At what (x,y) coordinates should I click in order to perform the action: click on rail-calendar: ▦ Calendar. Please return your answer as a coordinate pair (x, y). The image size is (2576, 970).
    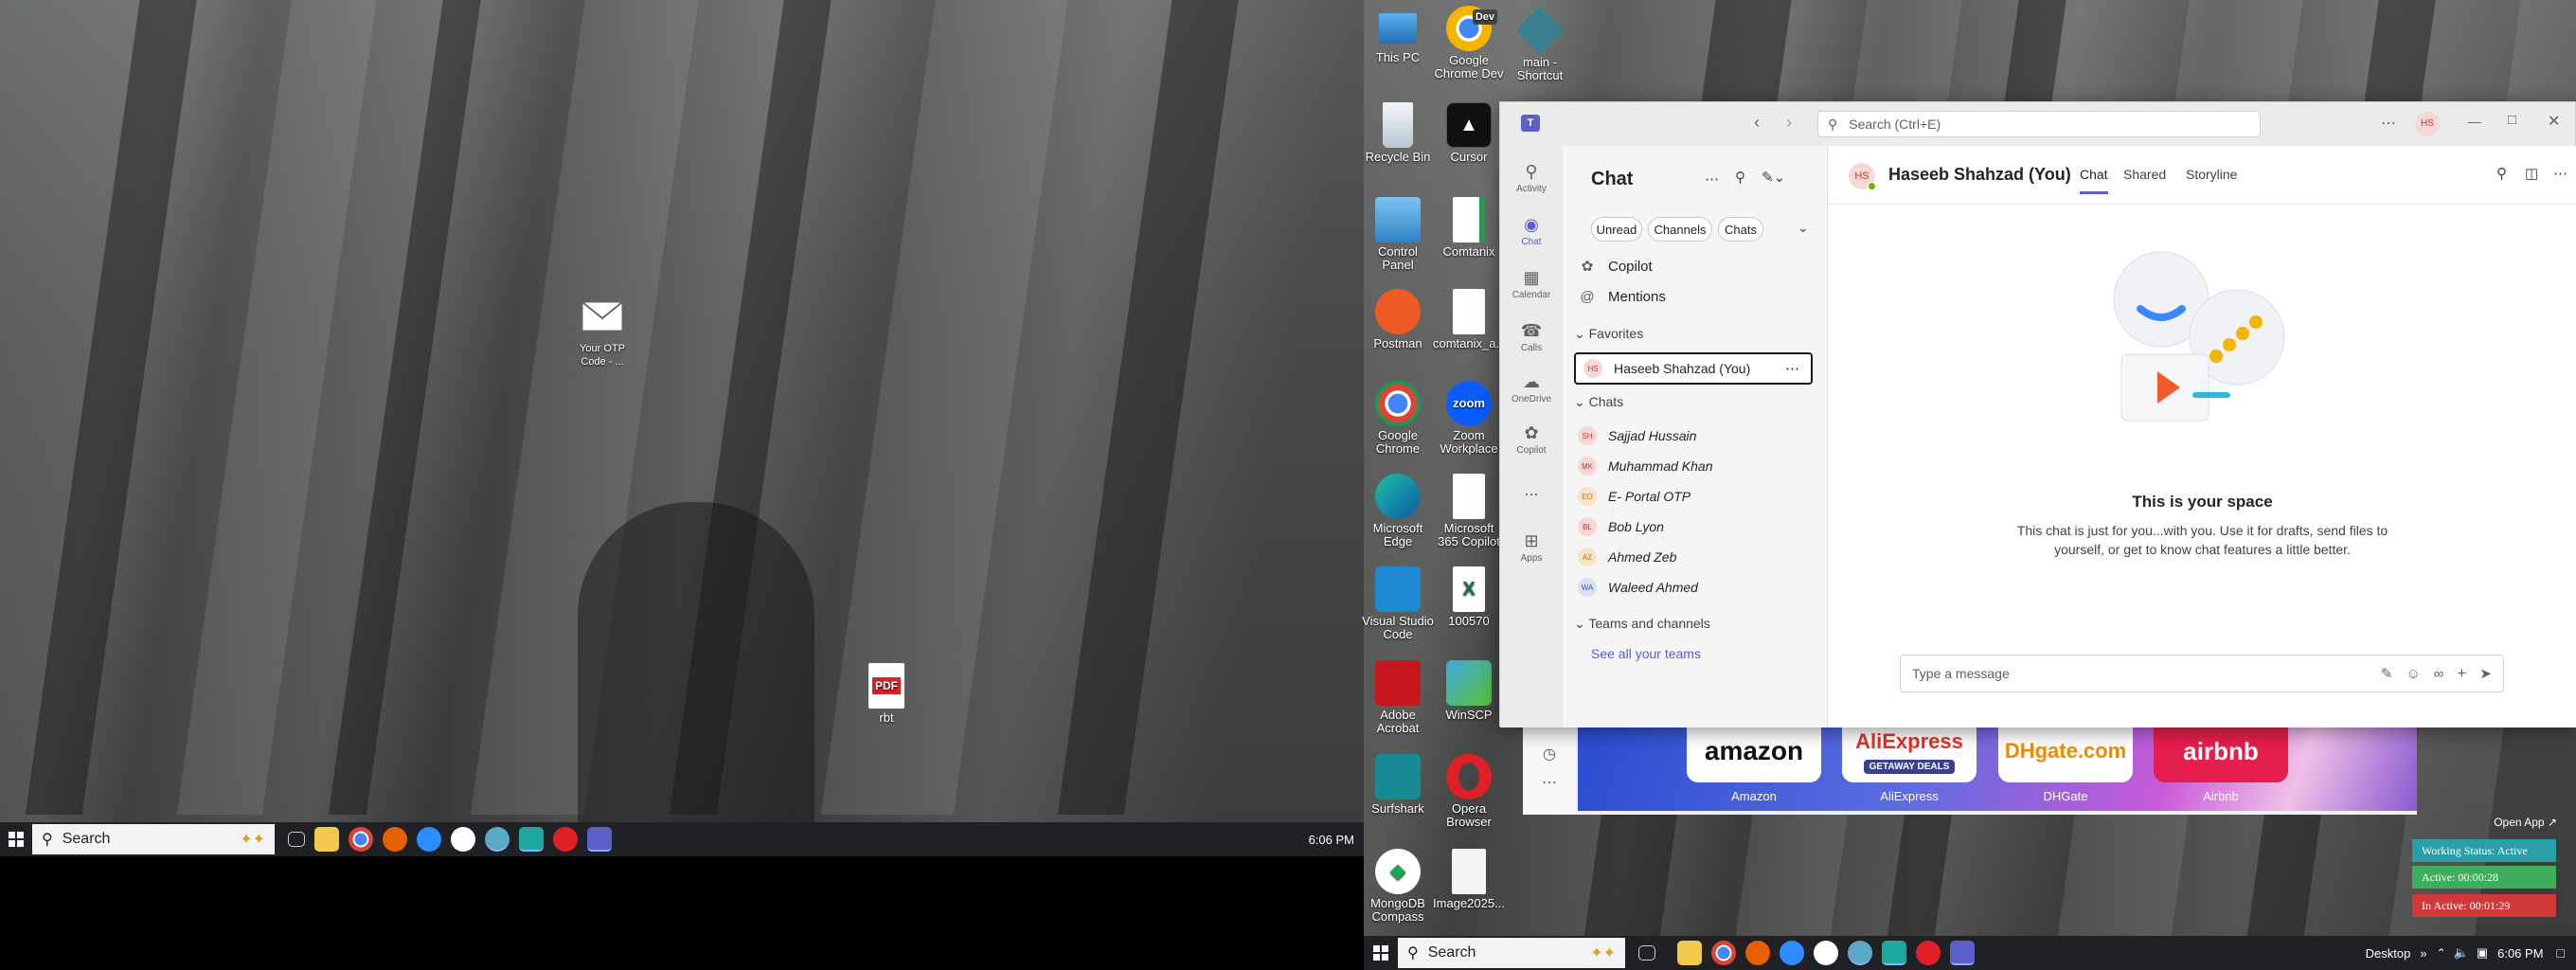
    Looking at the image, I should click on (1531, 283).